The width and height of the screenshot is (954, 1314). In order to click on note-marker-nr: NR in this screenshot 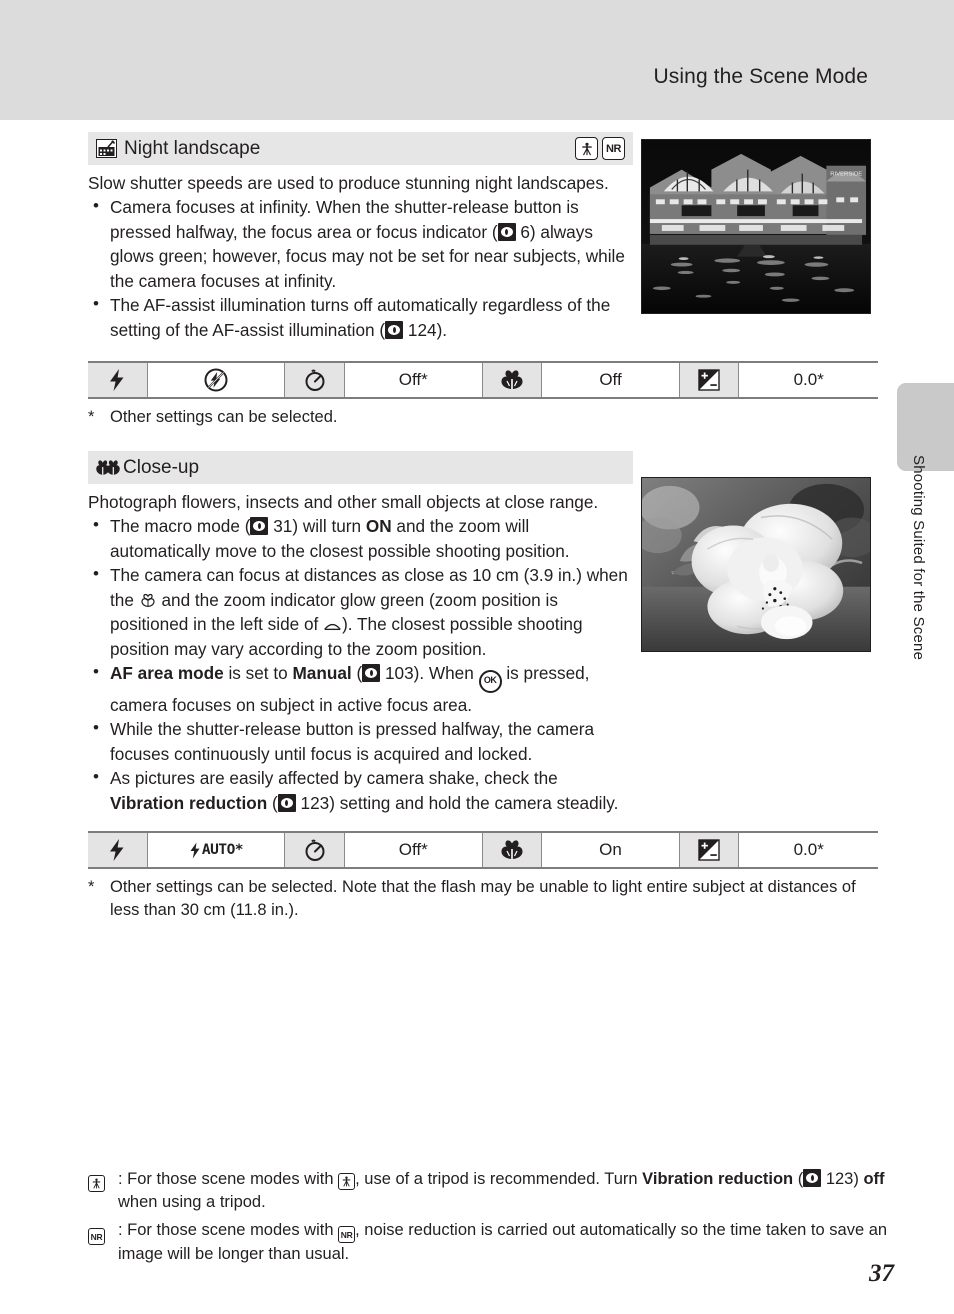, I will do `click(103, 1243)`.